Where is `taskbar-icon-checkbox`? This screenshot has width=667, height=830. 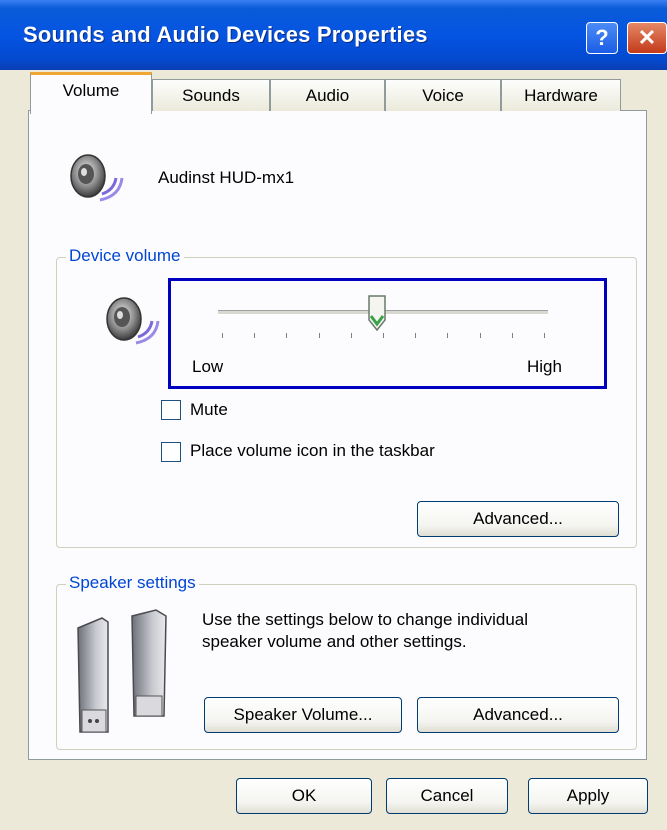 taskbar-icon-checkbox is located at coordinates (171, 452).